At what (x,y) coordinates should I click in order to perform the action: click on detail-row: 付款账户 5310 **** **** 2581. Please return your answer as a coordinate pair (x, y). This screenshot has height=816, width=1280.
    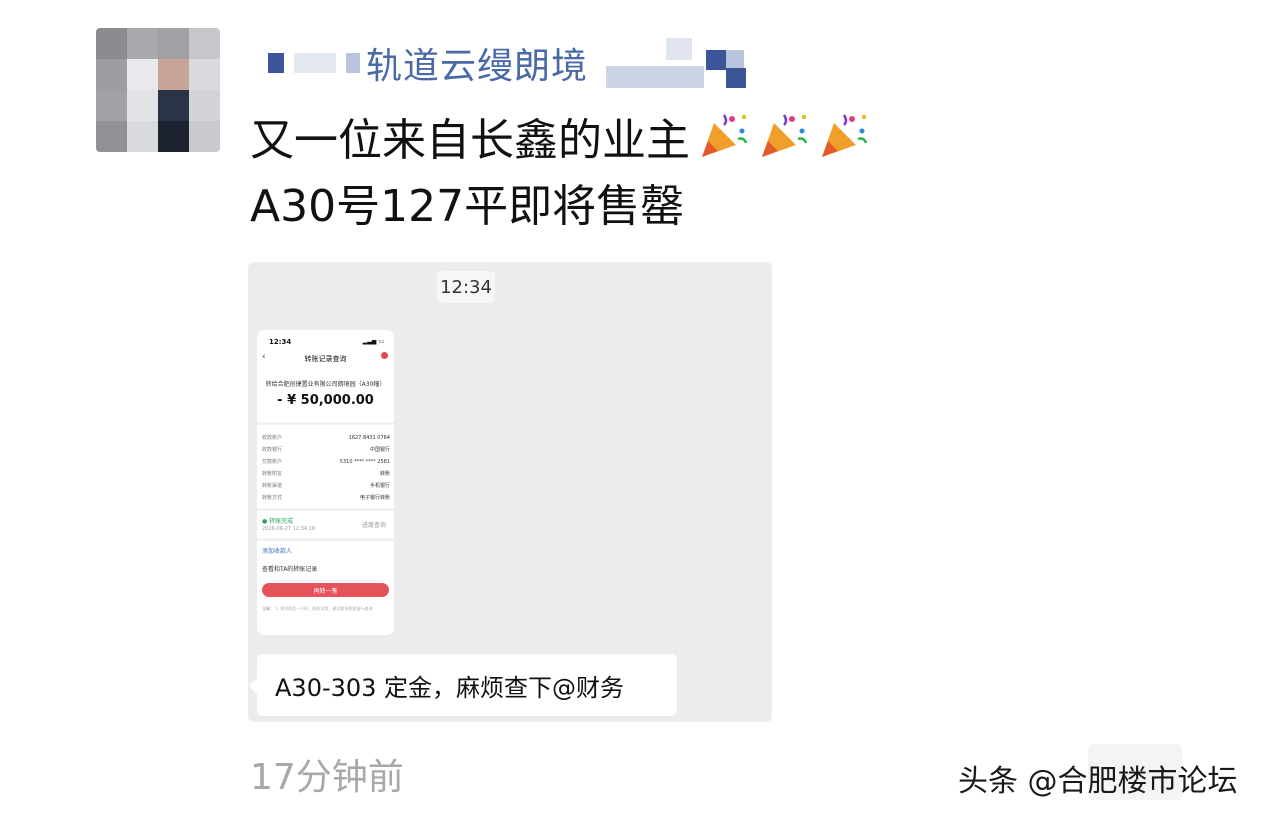
    Looking at the image, I should click on (326, 462).